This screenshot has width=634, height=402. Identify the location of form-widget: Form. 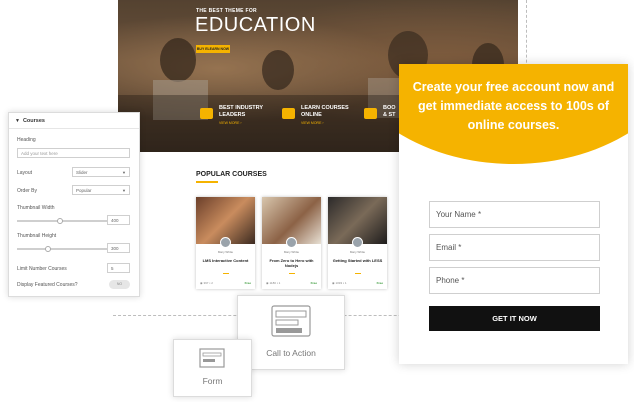
(212, 368).